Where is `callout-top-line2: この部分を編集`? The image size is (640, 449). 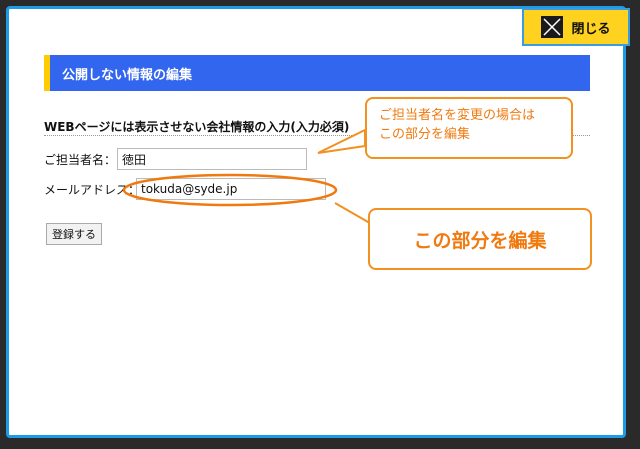
callout-top-line2: この部分を編集 is located at coordinates (425, 134).